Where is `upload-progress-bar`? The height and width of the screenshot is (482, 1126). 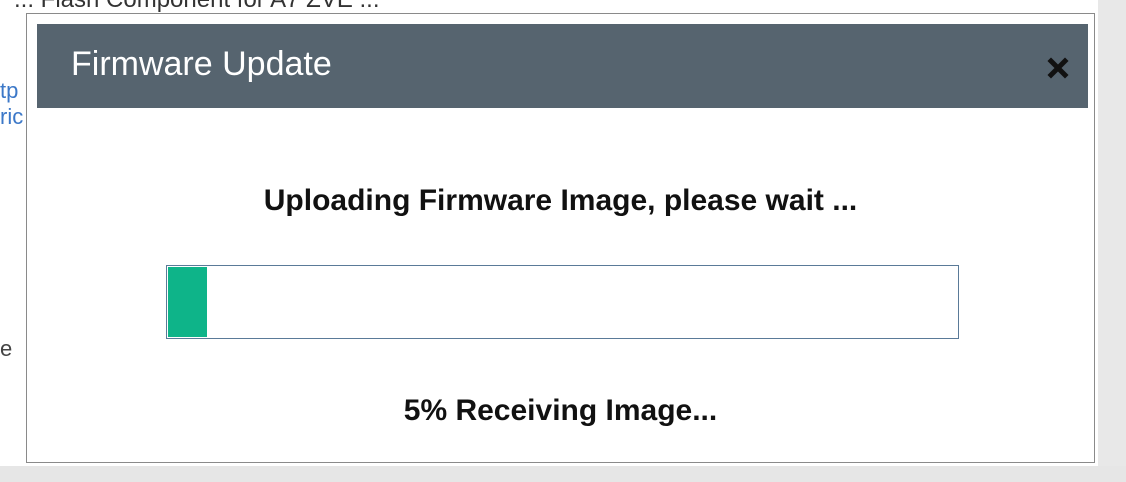 upload-progress-bar is located at coordinates (562, 302).